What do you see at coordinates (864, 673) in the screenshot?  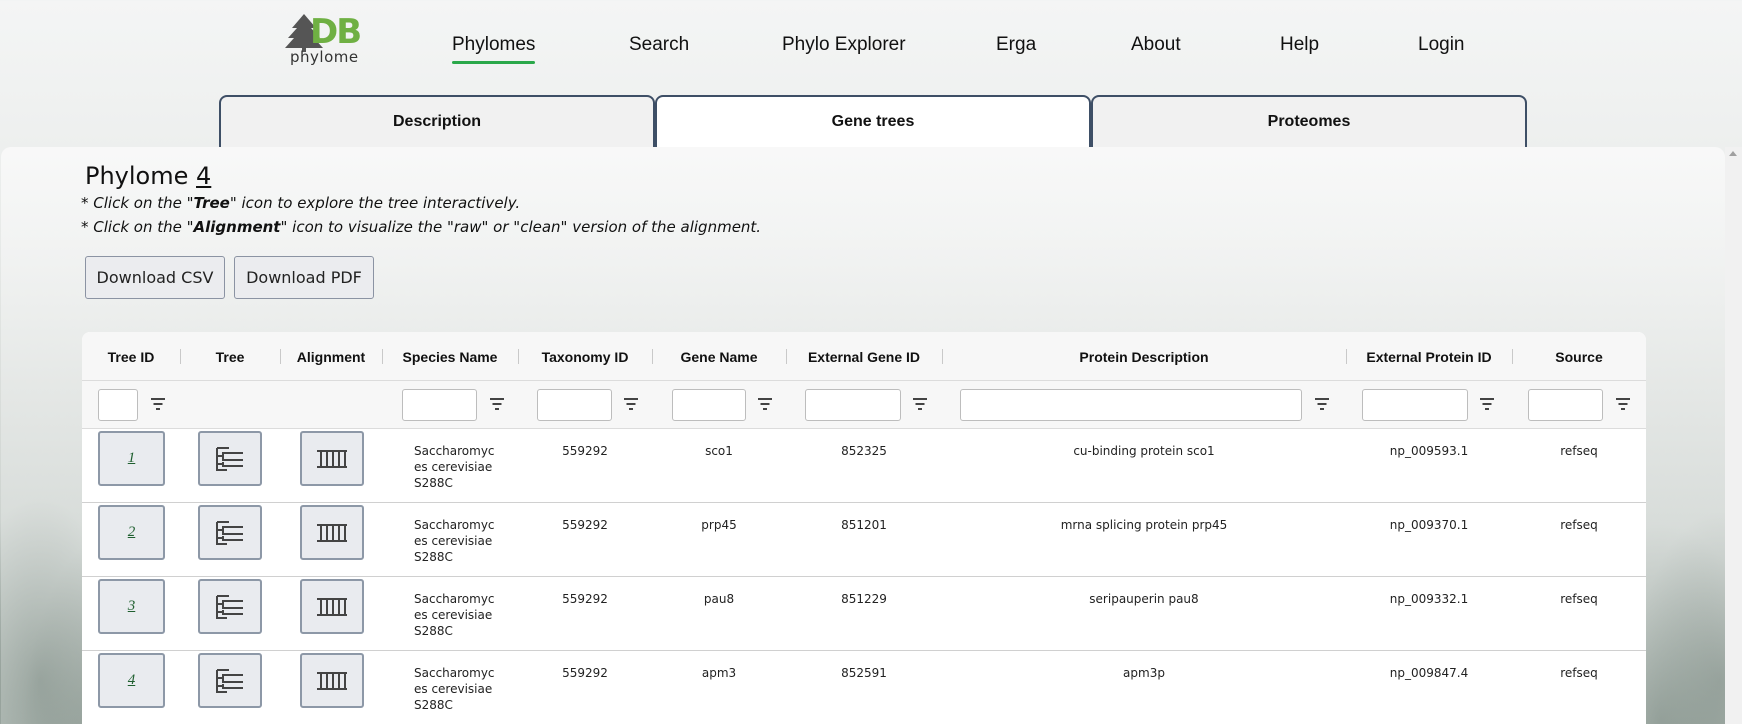 I see `external-gene-id-cell: 852591` at bounding box center [864, 673].